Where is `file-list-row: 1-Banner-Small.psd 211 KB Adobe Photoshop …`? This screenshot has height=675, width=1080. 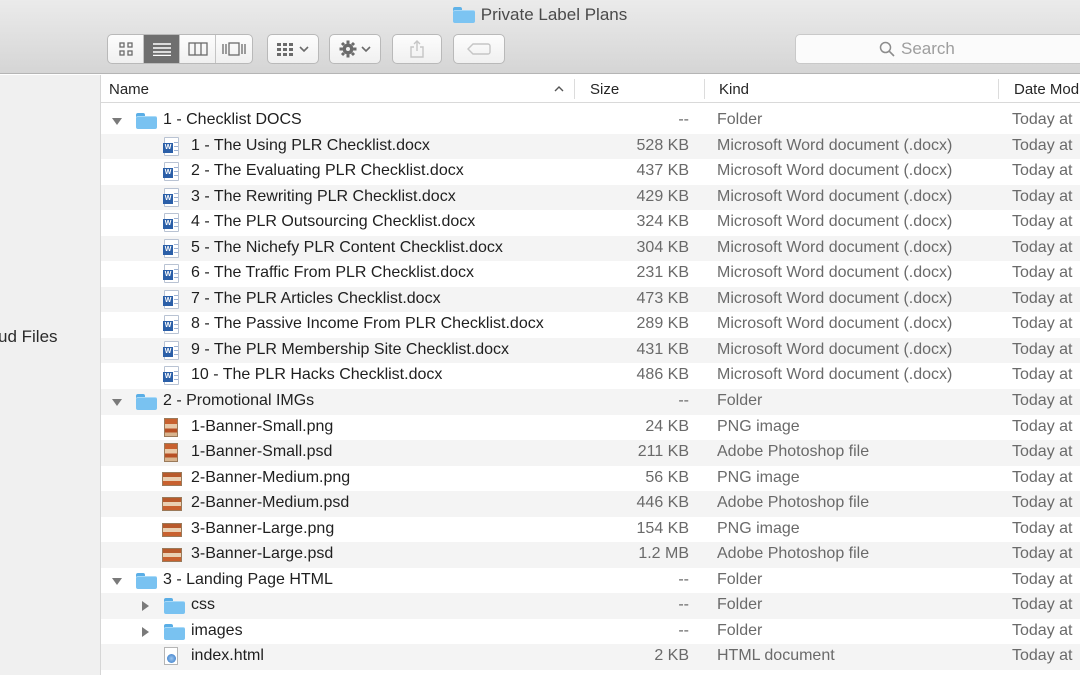 file-list-row: 1-Banner-Small.psd 211 KB Adobe Photoshop … is located at coordinates (590, 453).